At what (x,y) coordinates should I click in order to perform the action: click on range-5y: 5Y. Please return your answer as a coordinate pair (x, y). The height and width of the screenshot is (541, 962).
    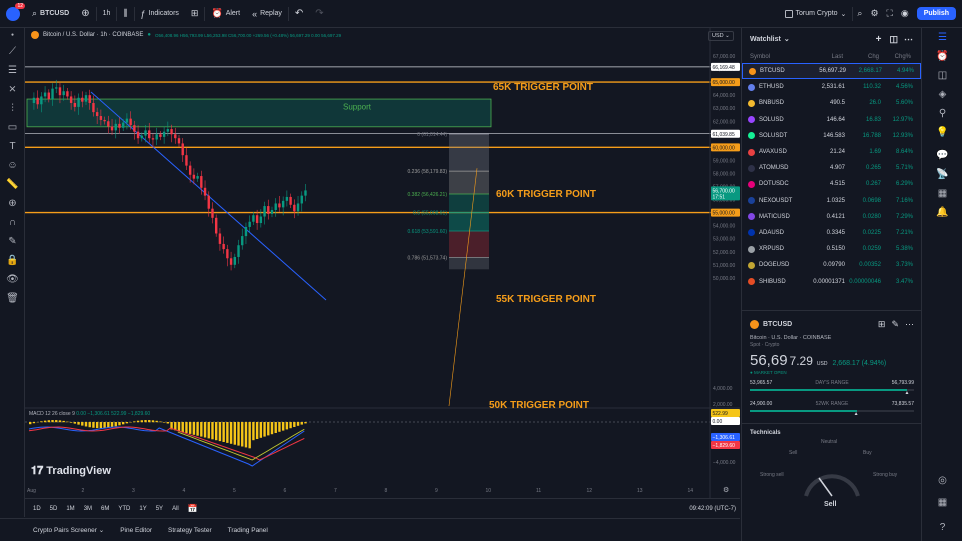
    Looking at the image, I should click on (159, 509).